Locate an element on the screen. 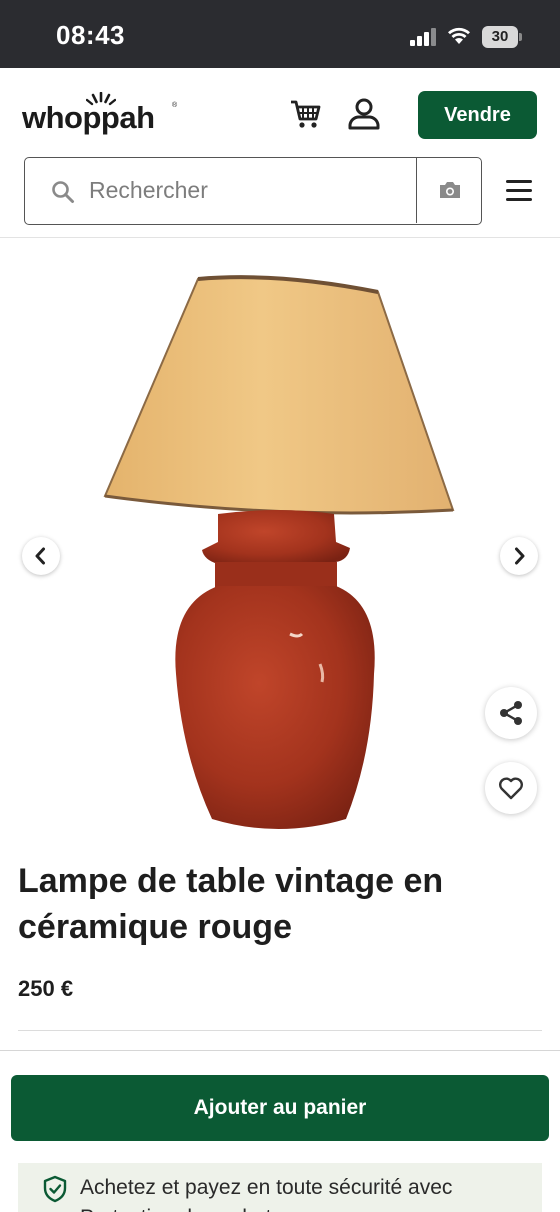 The width and height of the screenshot is (560, 1212). shield-check-icon is located at coordinates (55, 1189).